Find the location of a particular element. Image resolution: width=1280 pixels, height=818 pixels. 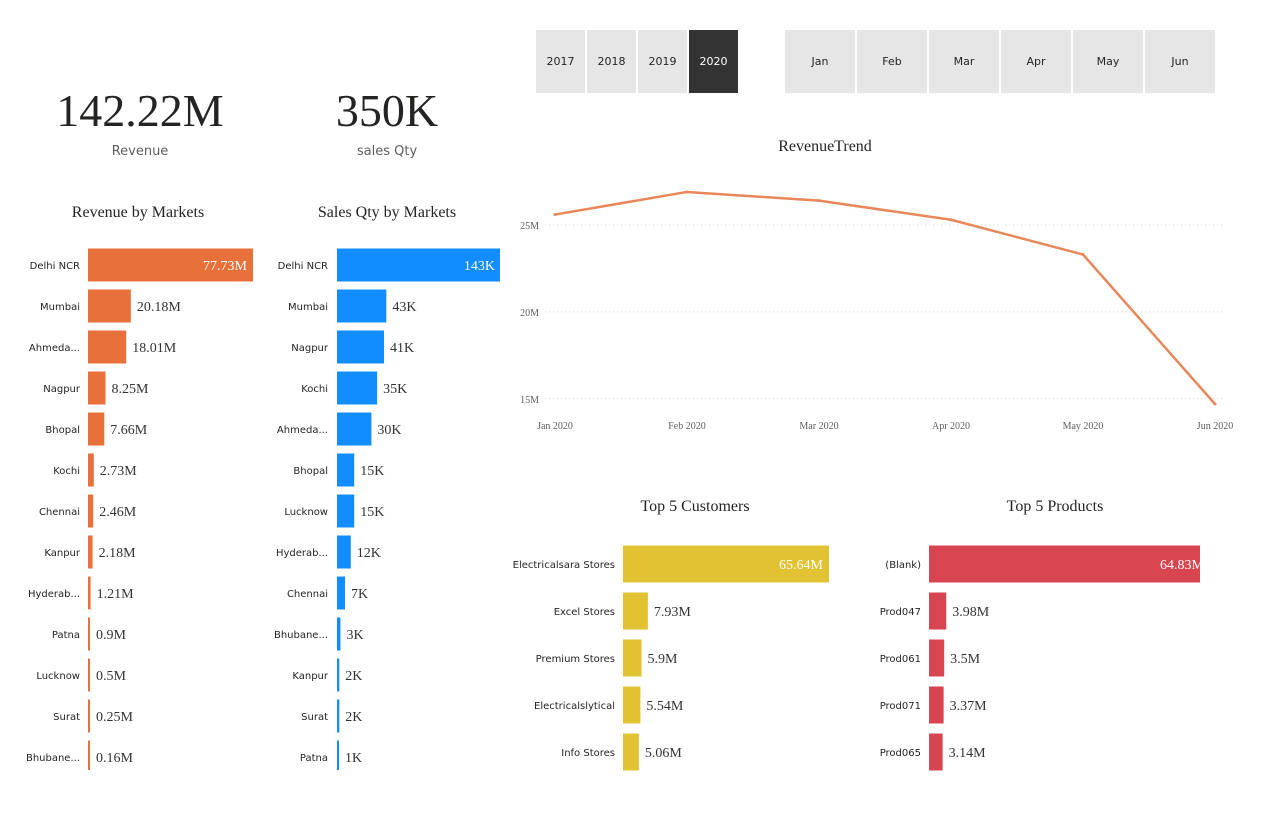

month-button-apr: Apr is located at coordinates (1036, 61).